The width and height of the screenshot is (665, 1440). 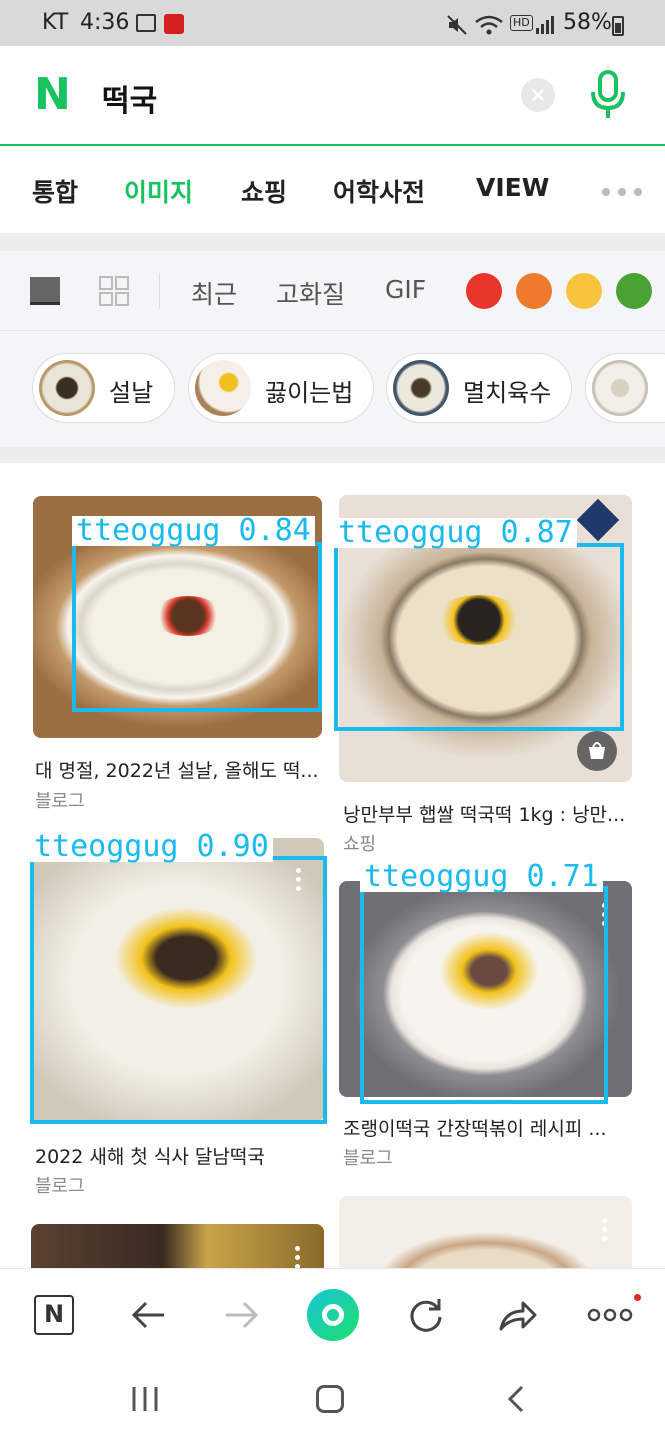 I want to click on color-filter-yellow, so click(x=584, y=291).